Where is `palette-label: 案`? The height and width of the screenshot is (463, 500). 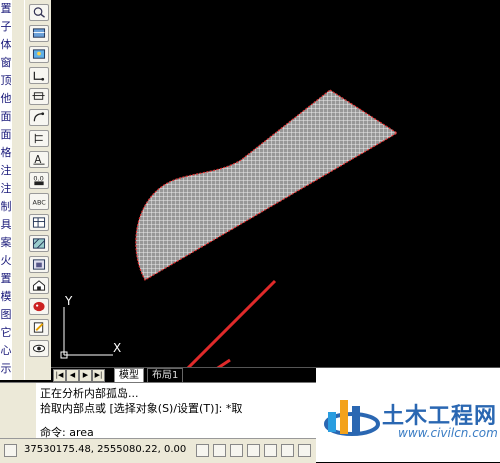 palette-label: 案 is located at coordinates (6, 242).